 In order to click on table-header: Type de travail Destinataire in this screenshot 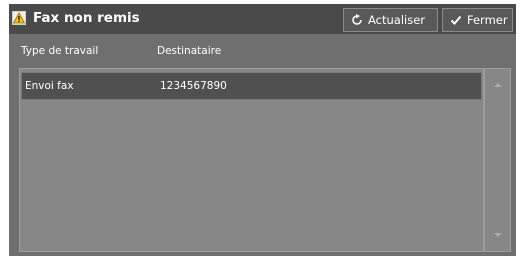, I will do `click(262, 52)`.